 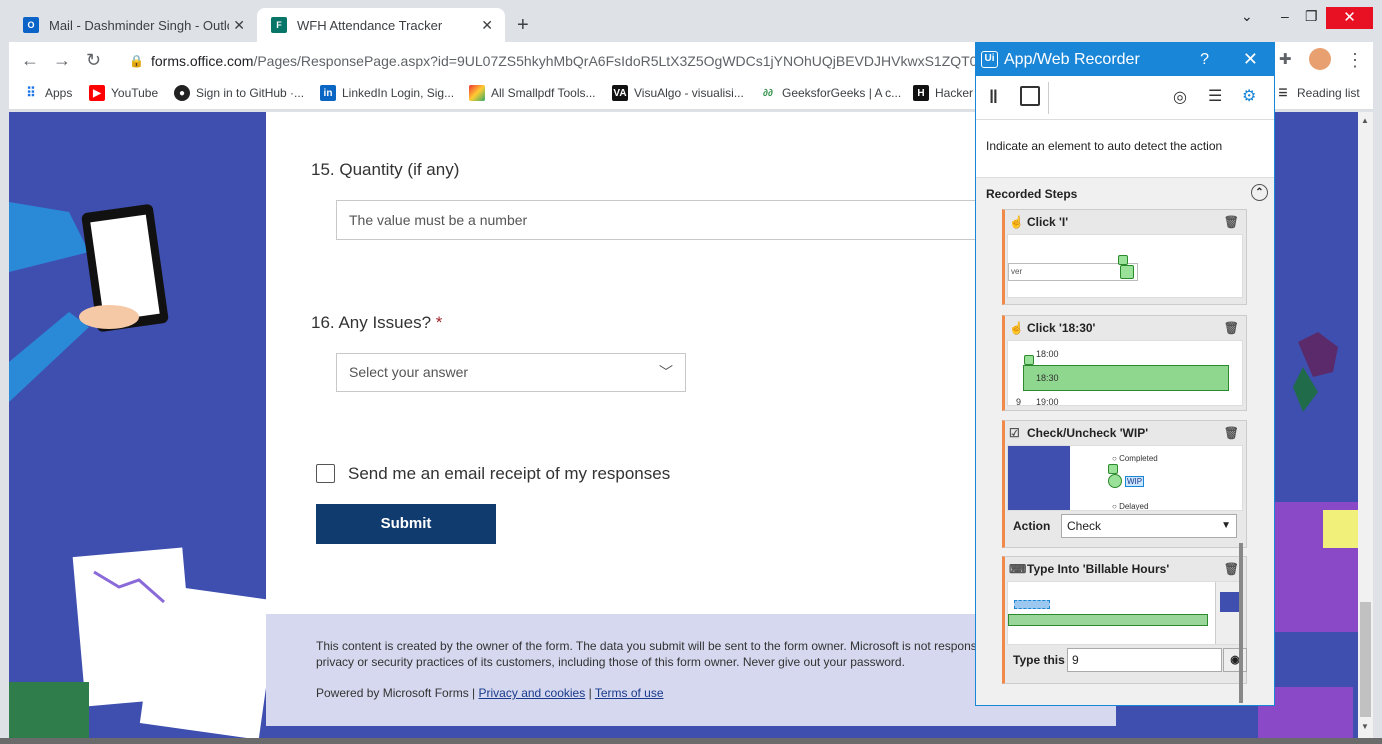 What do you see at coordinates (409, 372) in the screenshot?
I see `dropdown-placeholder: Select your answer` at bounding box center [409, 372].